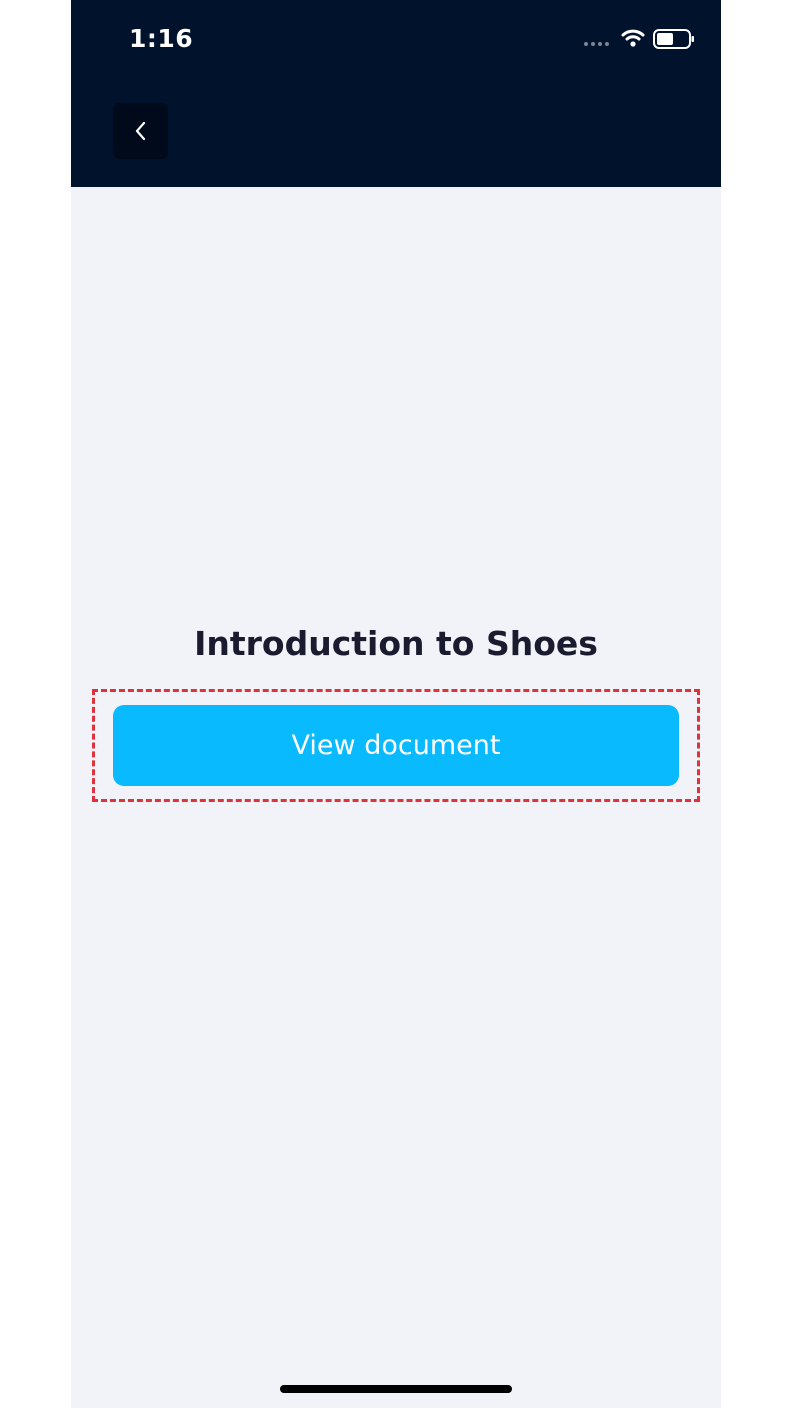 The image size is (792, 1408). What do you see at coordinates (396, 93) in the screenshot?
I see `app-header: 1:16` at bounding box center [396, 93].